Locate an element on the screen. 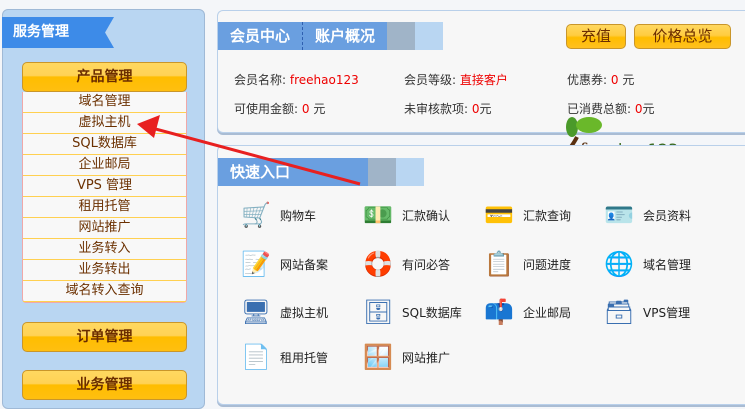 The height and width of the screenshot is (409, 745). quick-title-bar: 快速入口 is located at coordinates (321, 172).